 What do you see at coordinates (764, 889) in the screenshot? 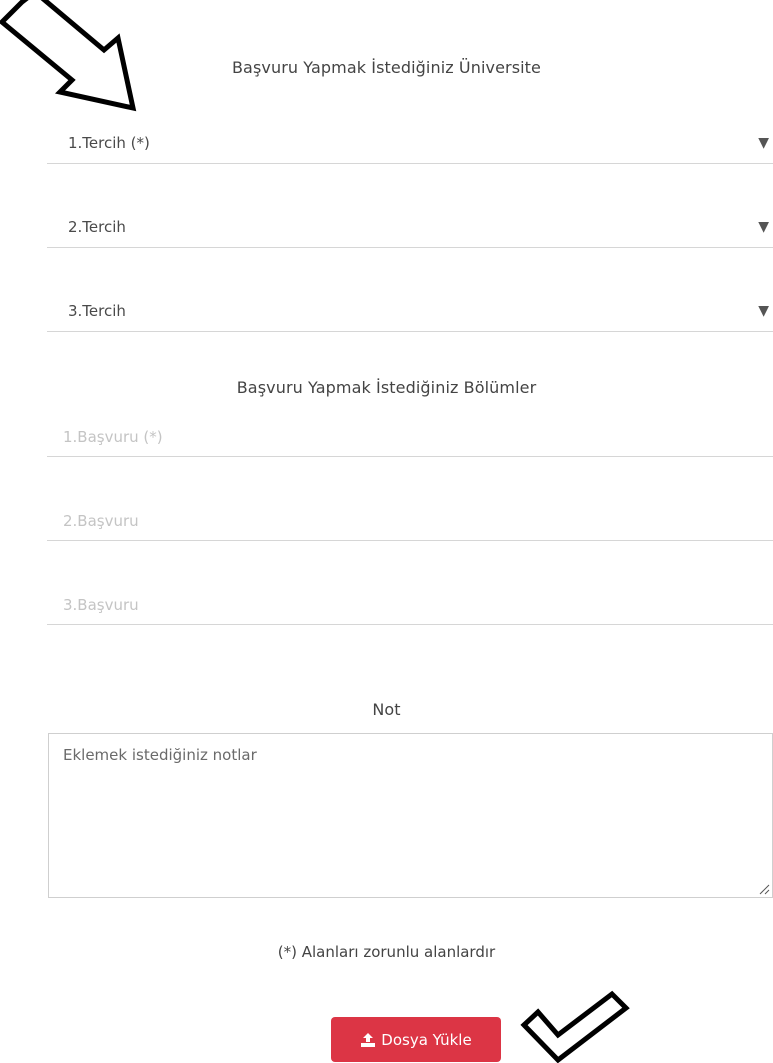
I see `resize-grip-icon` at bounding box center [764, 889].